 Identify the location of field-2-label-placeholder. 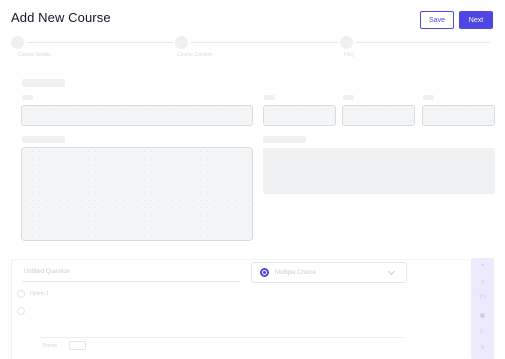
(269, 97).